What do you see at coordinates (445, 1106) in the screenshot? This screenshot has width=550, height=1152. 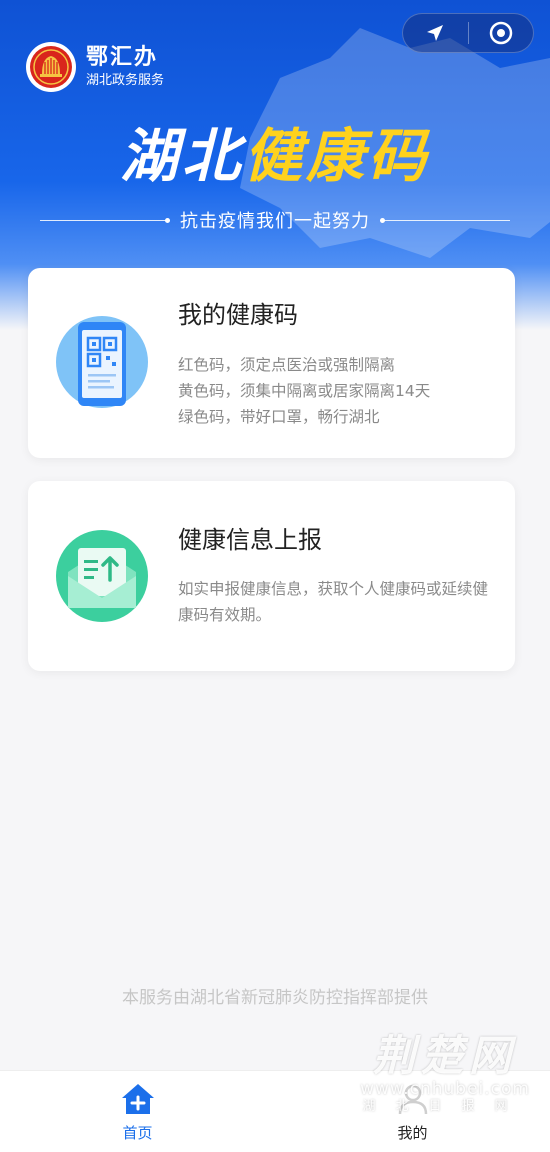 I see `watermark-subtitle: 湖北日报网` at bounding box center [445, 1106].